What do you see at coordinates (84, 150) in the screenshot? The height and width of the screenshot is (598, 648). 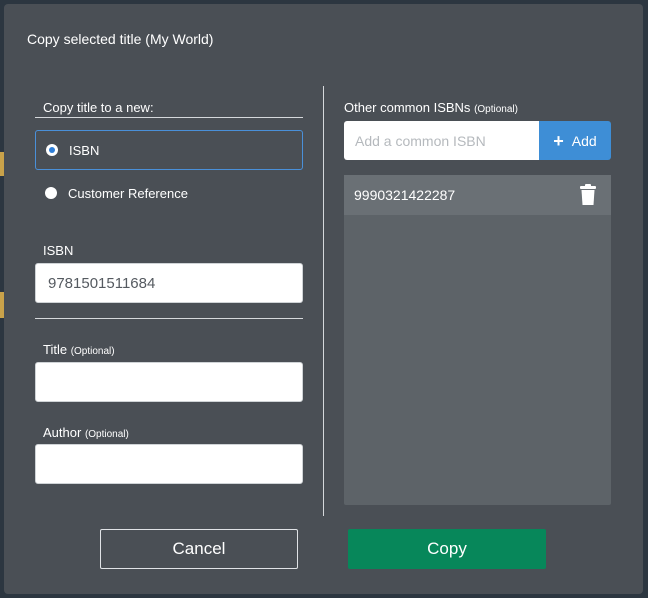 I see `radio-isbn-label: ISBN` at bounding box center [84, 150].